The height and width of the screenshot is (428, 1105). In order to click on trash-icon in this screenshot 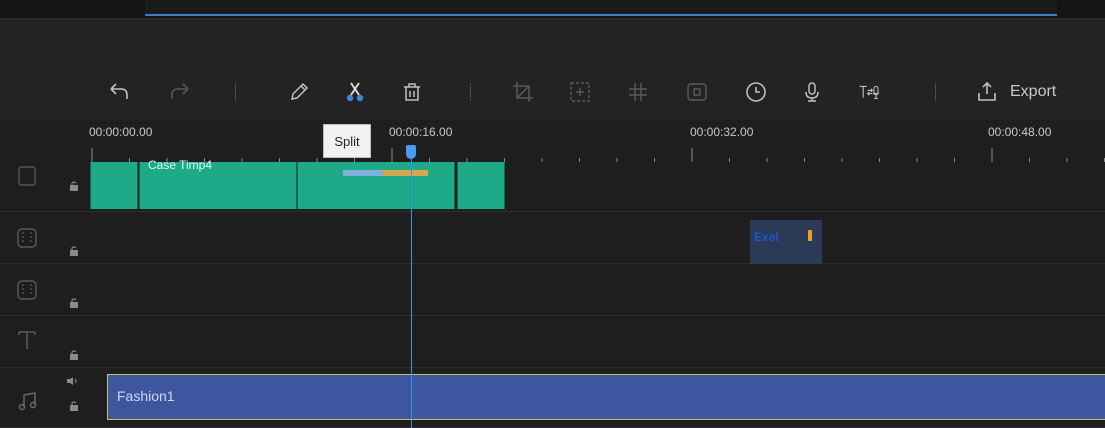, I will do `click(412, 92)`.